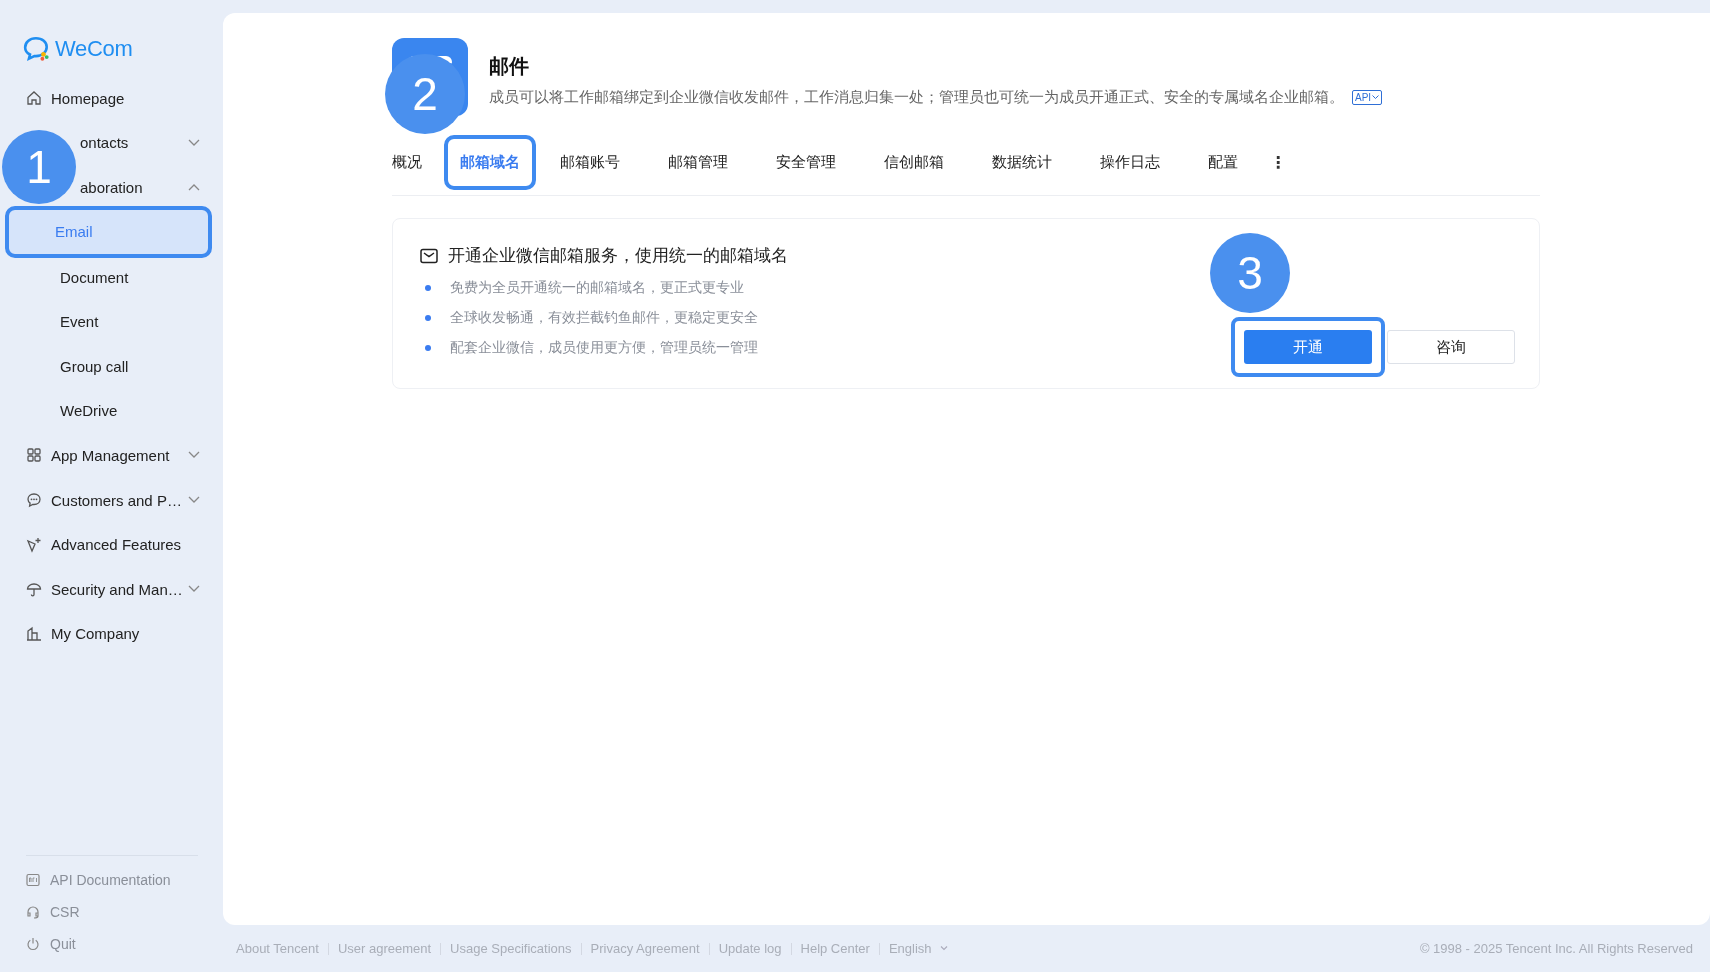 The width and height of the screenshot is (1710, 972). Describe the element at coordinates (34, 500) in the screenshot. I see `chat-icon` at that location.